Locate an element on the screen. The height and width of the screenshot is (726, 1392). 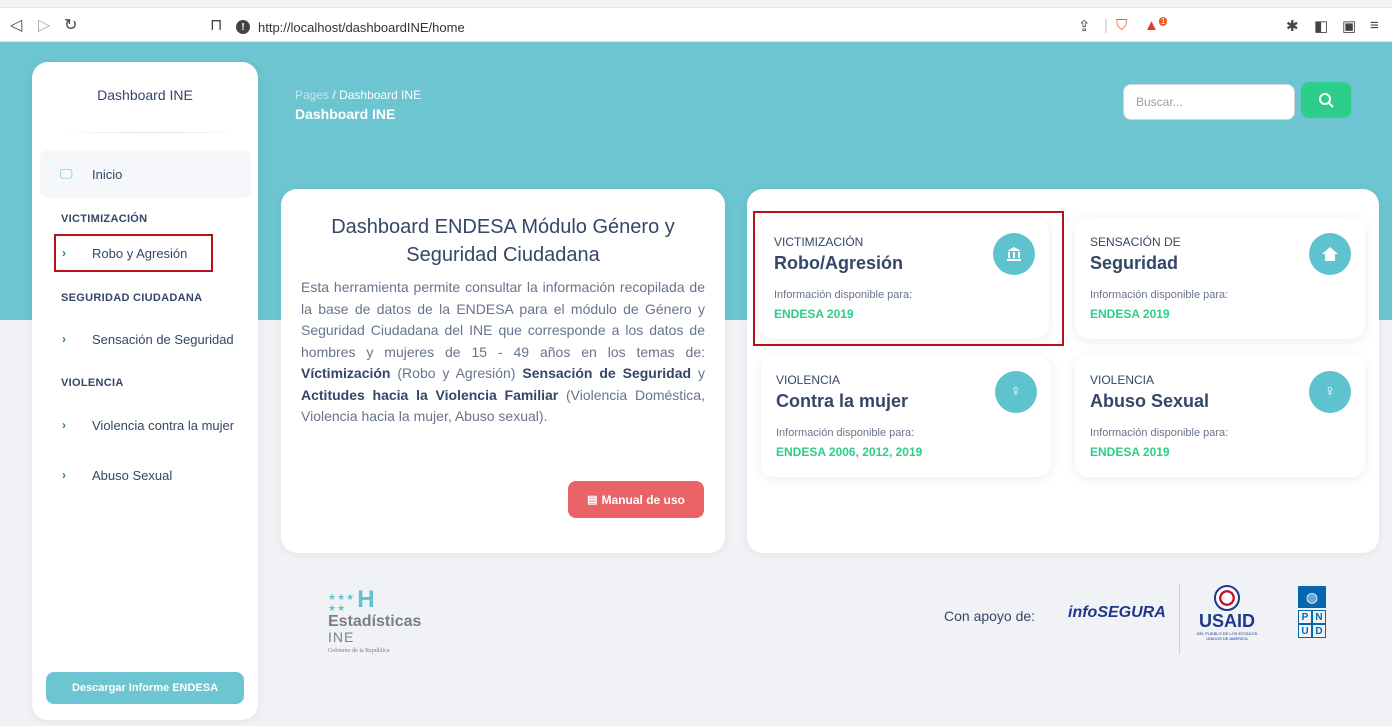
extensions-icon: ✱ is located at coordinates (1292, 26).